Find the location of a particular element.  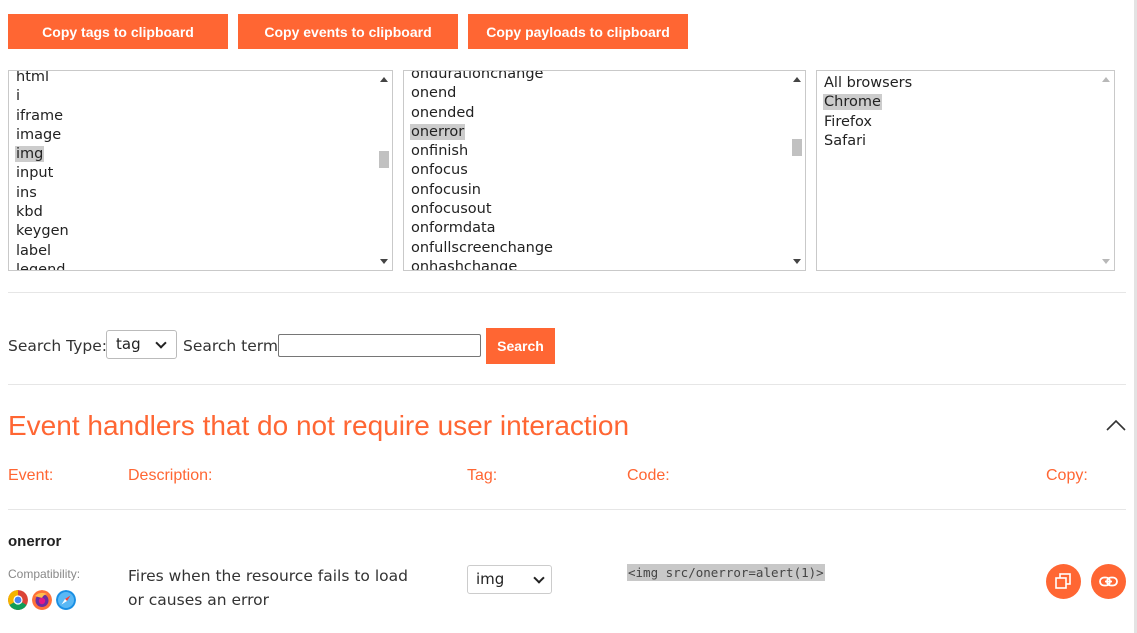

header-code: Code: is located at coordinates (648, 475).